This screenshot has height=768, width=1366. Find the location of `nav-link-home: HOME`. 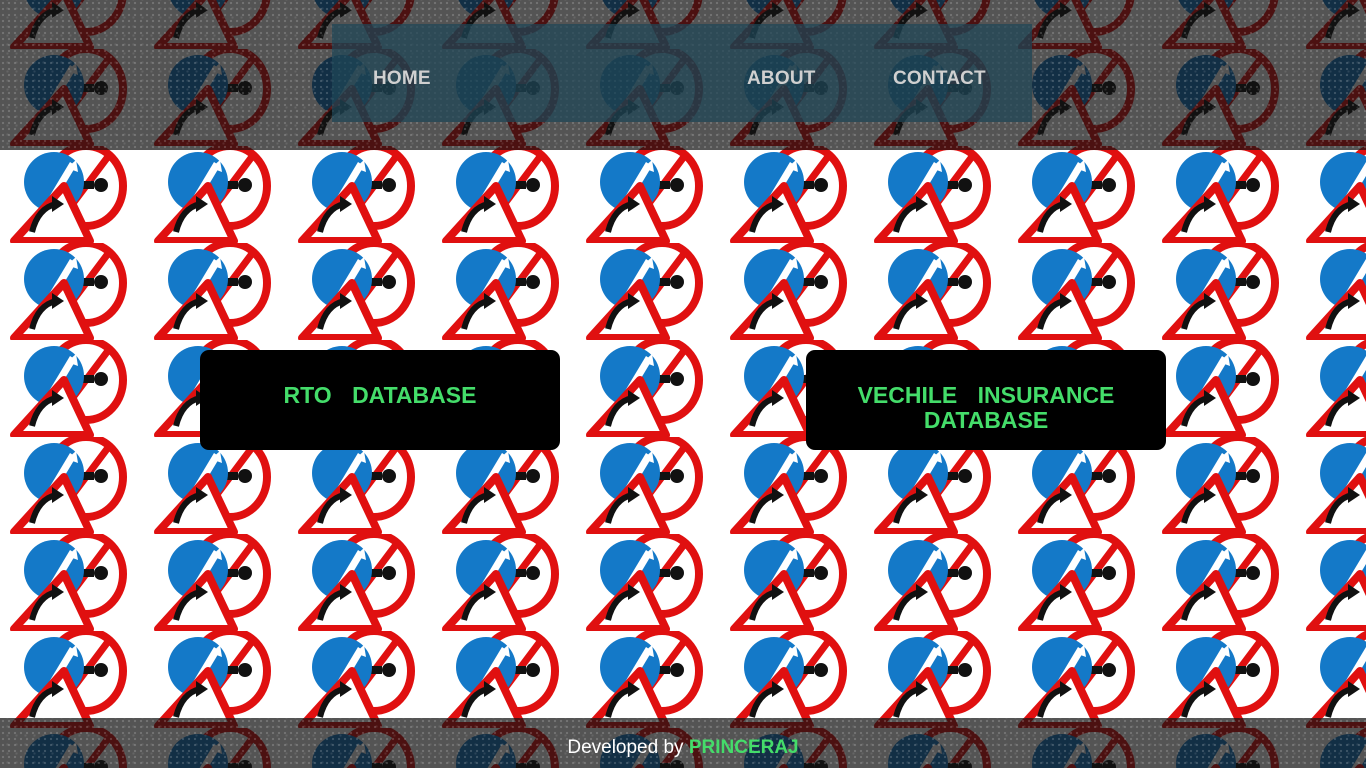

nav-link-home: HOME is located at coordinates (402, 79).